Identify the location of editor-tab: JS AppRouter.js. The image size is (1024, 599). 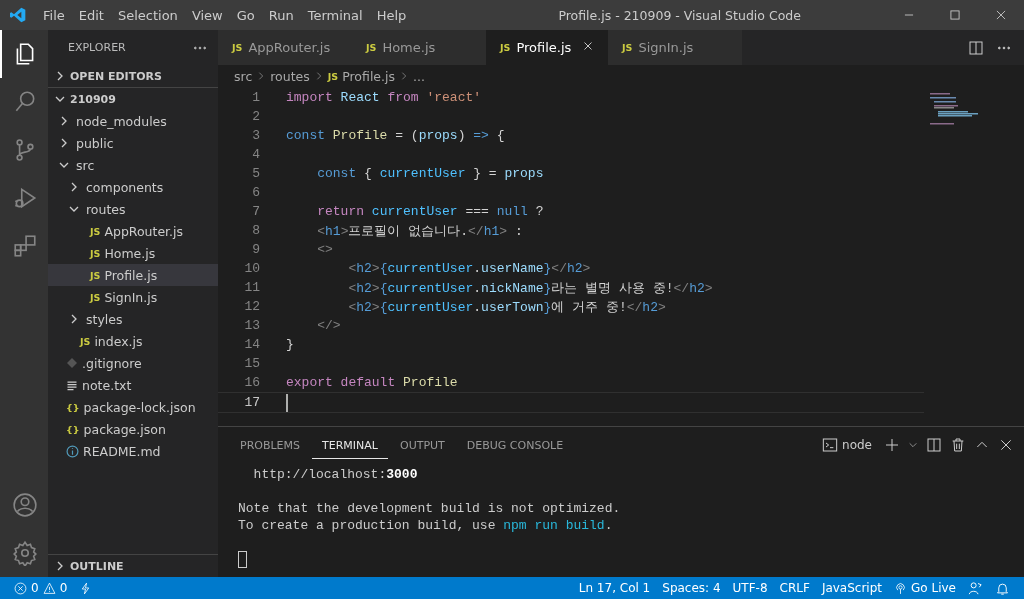
(285, 47).